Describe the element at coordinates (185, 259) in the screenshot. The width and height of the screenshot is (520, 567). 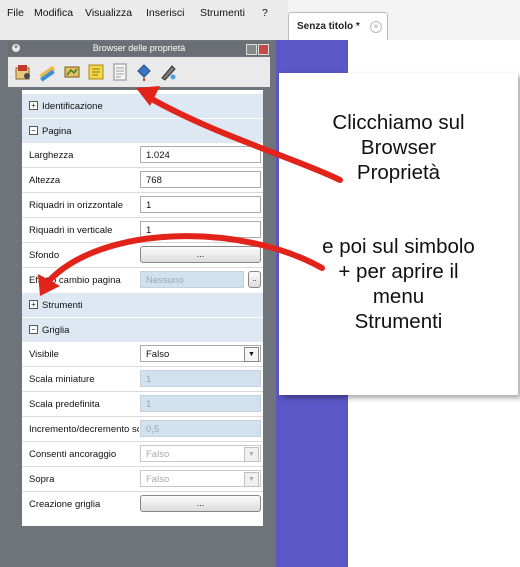
I see `arrow-to-strumenti-expand` at that location.